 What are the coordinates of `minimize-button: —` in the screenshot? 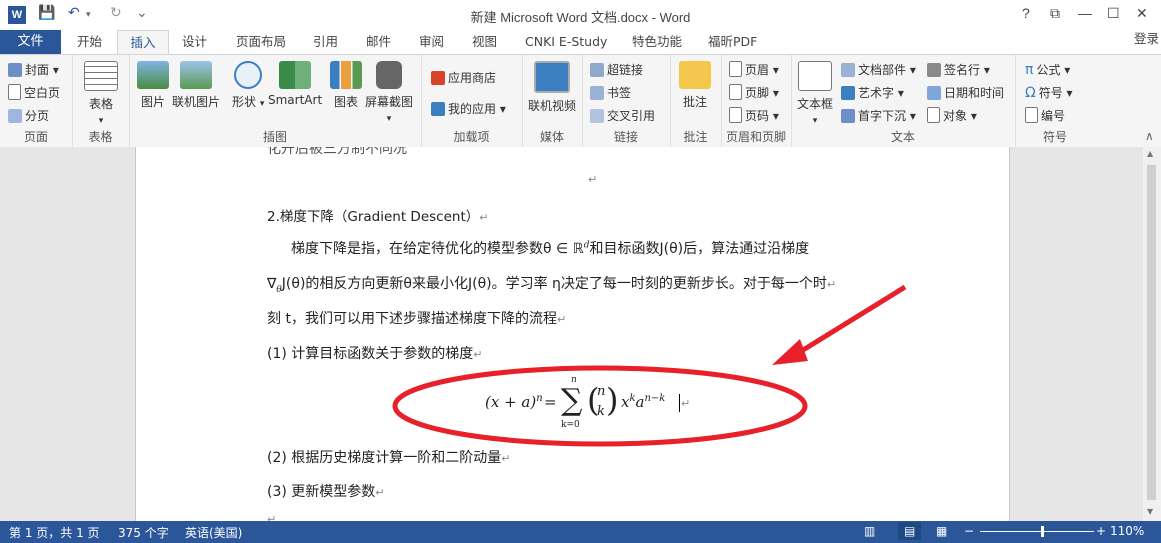 It's located at (1085, 13).